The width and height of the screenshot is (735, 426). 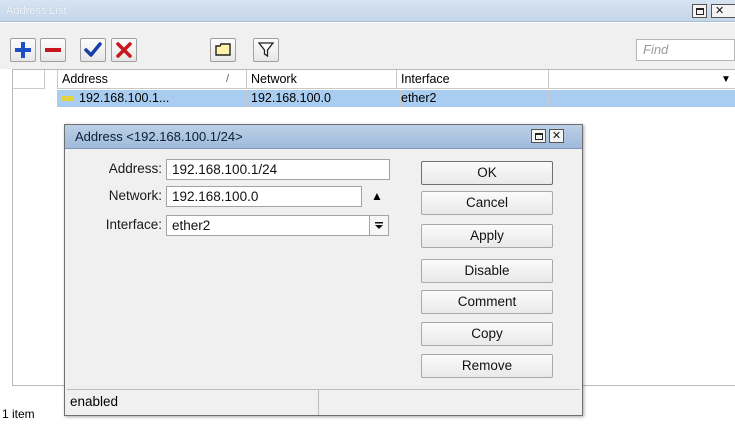 I want to click on column-header-network-label: Network, so click(x=274, y=79).